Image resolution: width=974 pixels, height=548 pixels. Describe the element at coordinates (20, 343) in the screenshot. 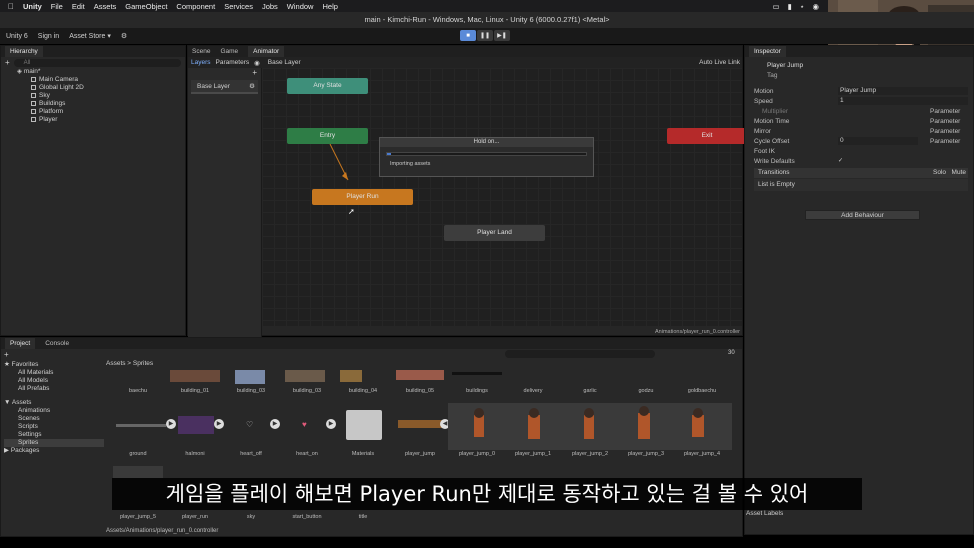

I see `tab-project: Project` at that location.